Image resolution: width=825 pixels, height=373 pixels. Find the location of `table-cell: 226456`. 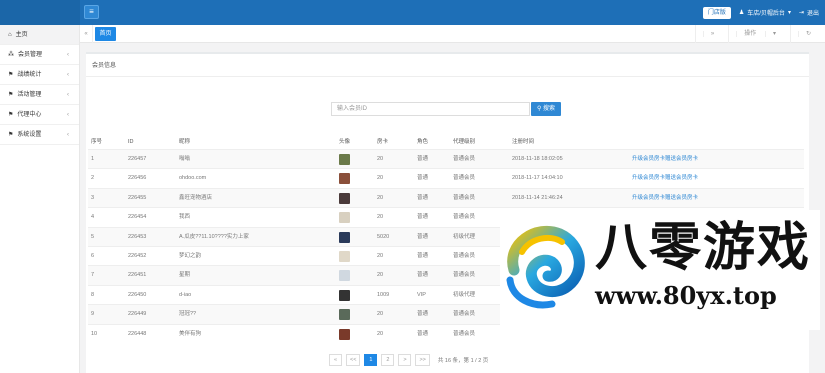

table-cell: 226456 is located at coordinates (137, 178).